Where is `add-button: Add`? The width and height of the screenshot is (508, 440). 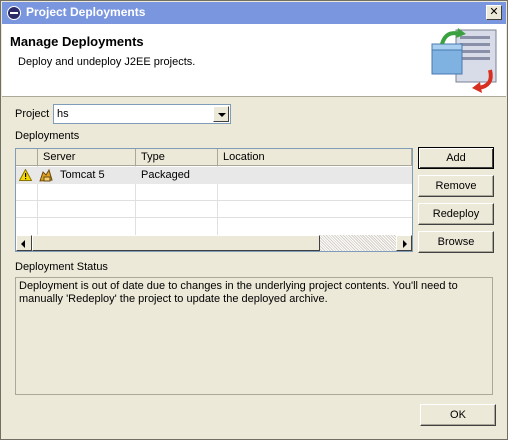
add-button: Add is located at coordinates (456, 158).